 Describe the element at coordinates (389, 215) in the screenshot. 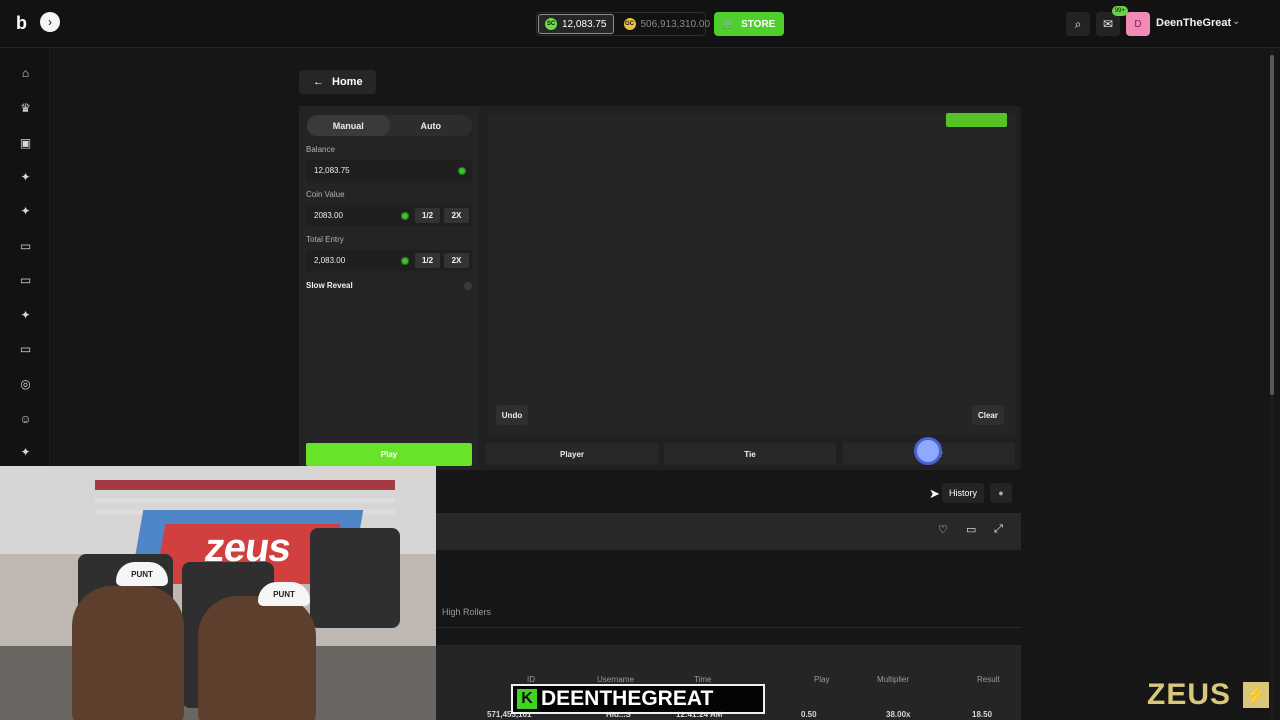

I see `coin-value-field: 2083.00 1/2 2X` at that location.